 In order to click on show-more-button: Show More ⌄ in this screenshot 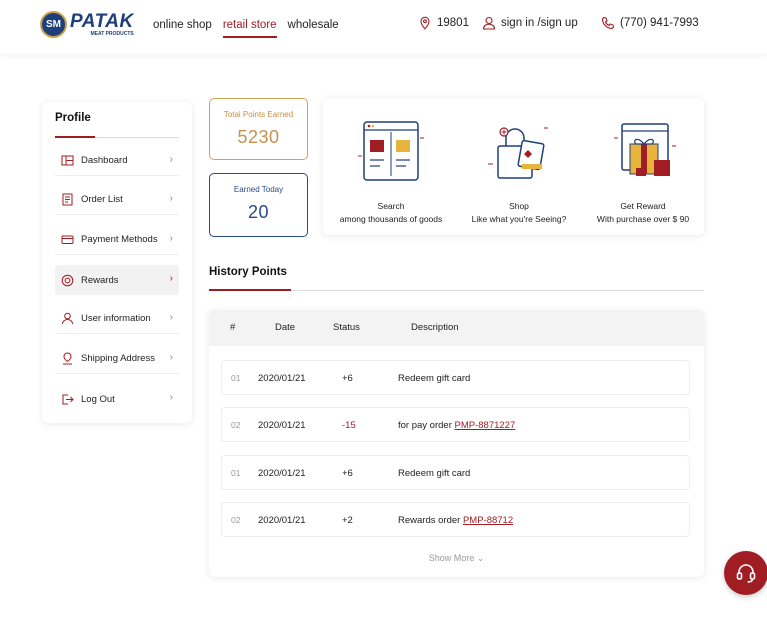, I will do `click(456, 558)`.